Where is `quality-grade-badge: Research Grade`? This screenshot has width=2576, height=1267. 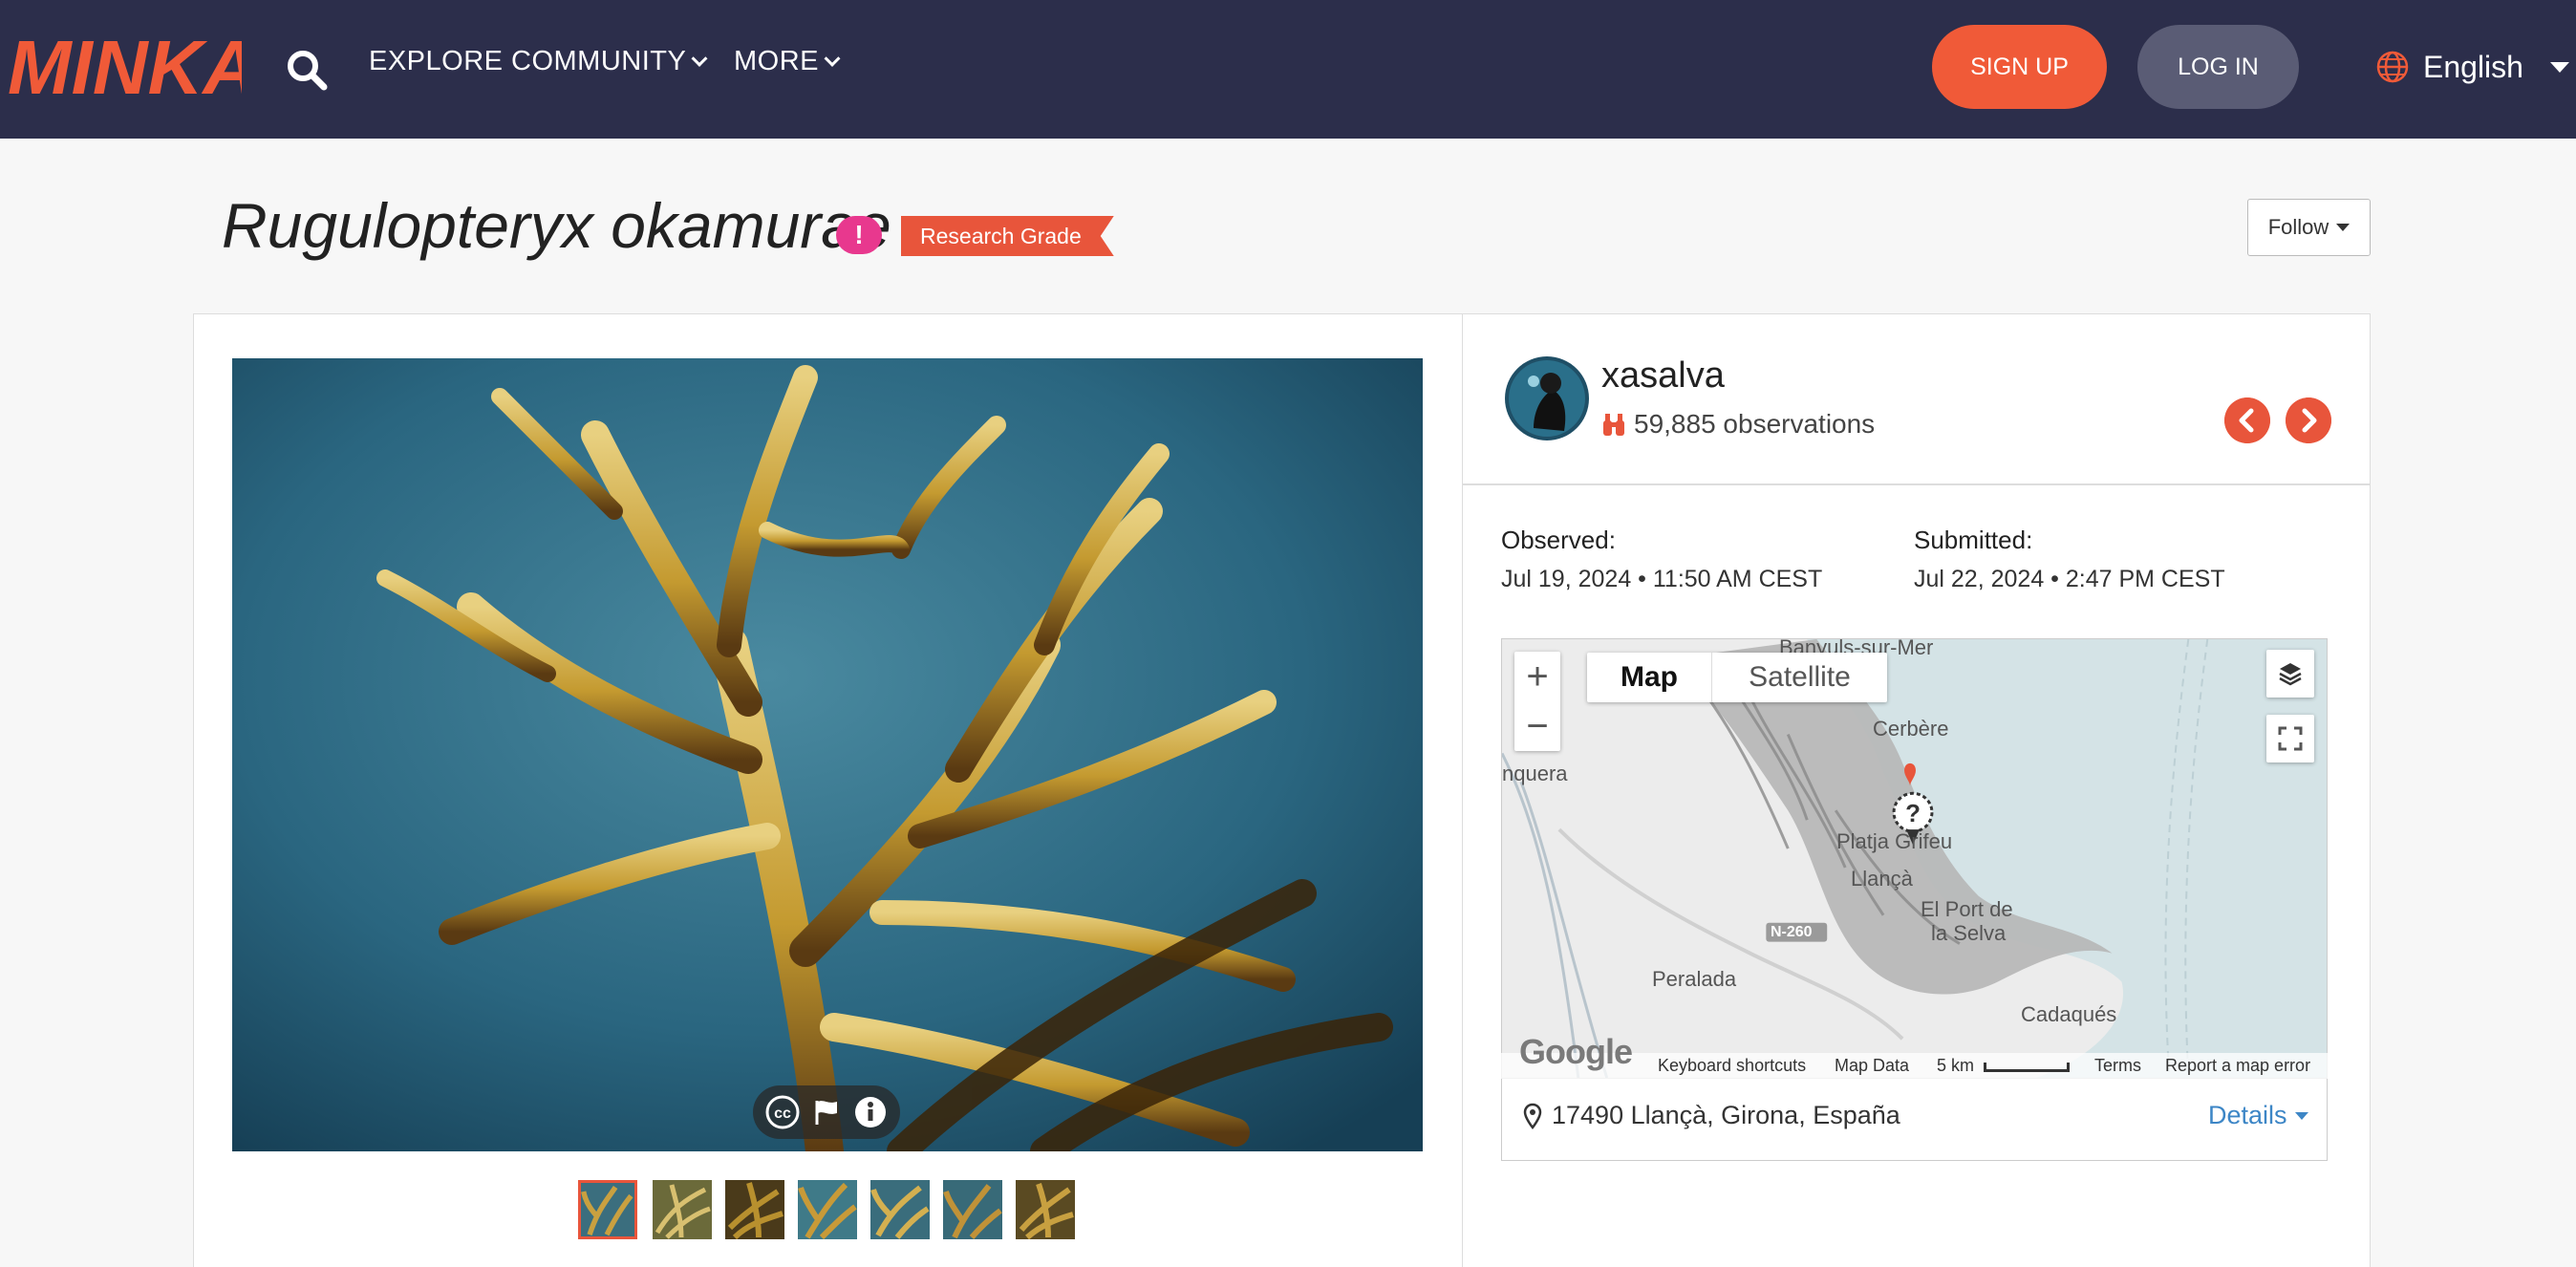 quality-grade-badge: Research Grade is located at coordinates (1007, 236).